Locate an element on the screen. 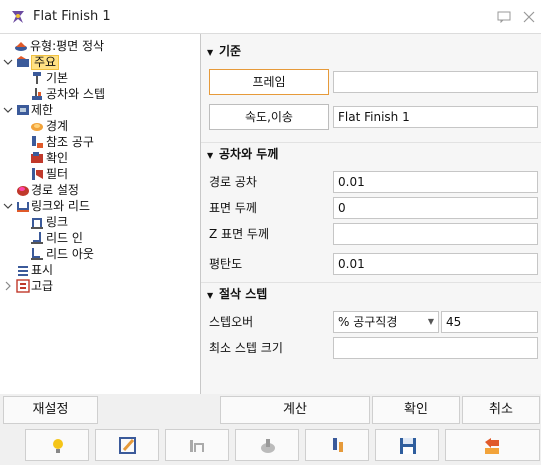  tree-item-boundary: 경계 is located at coordinates (100, 126).